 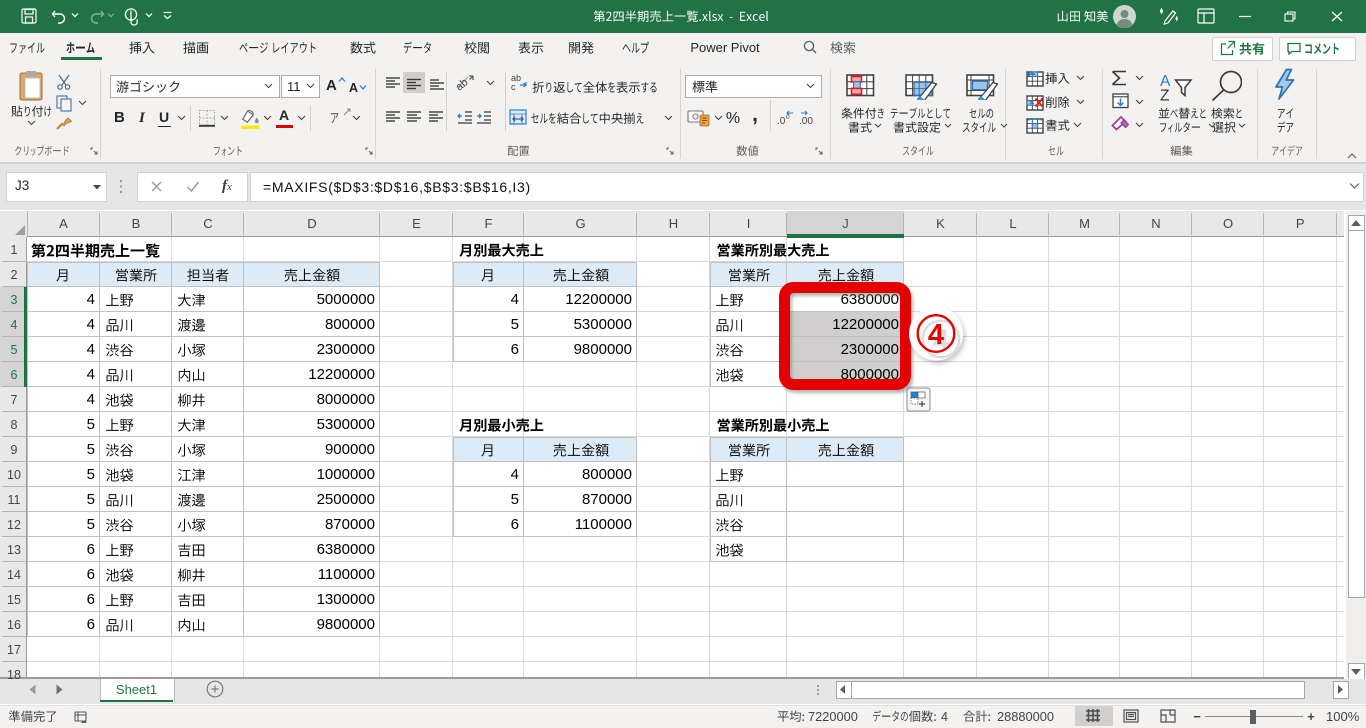 What do you see at coordinates (788, 117) in the screenshot?
I see `svg-text: 0` at bounding box center [788, 117].